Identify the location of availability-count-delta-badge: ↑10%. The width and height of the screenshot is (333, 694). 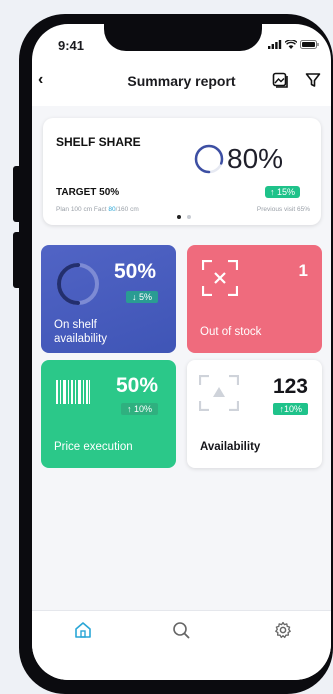
(290, 409).